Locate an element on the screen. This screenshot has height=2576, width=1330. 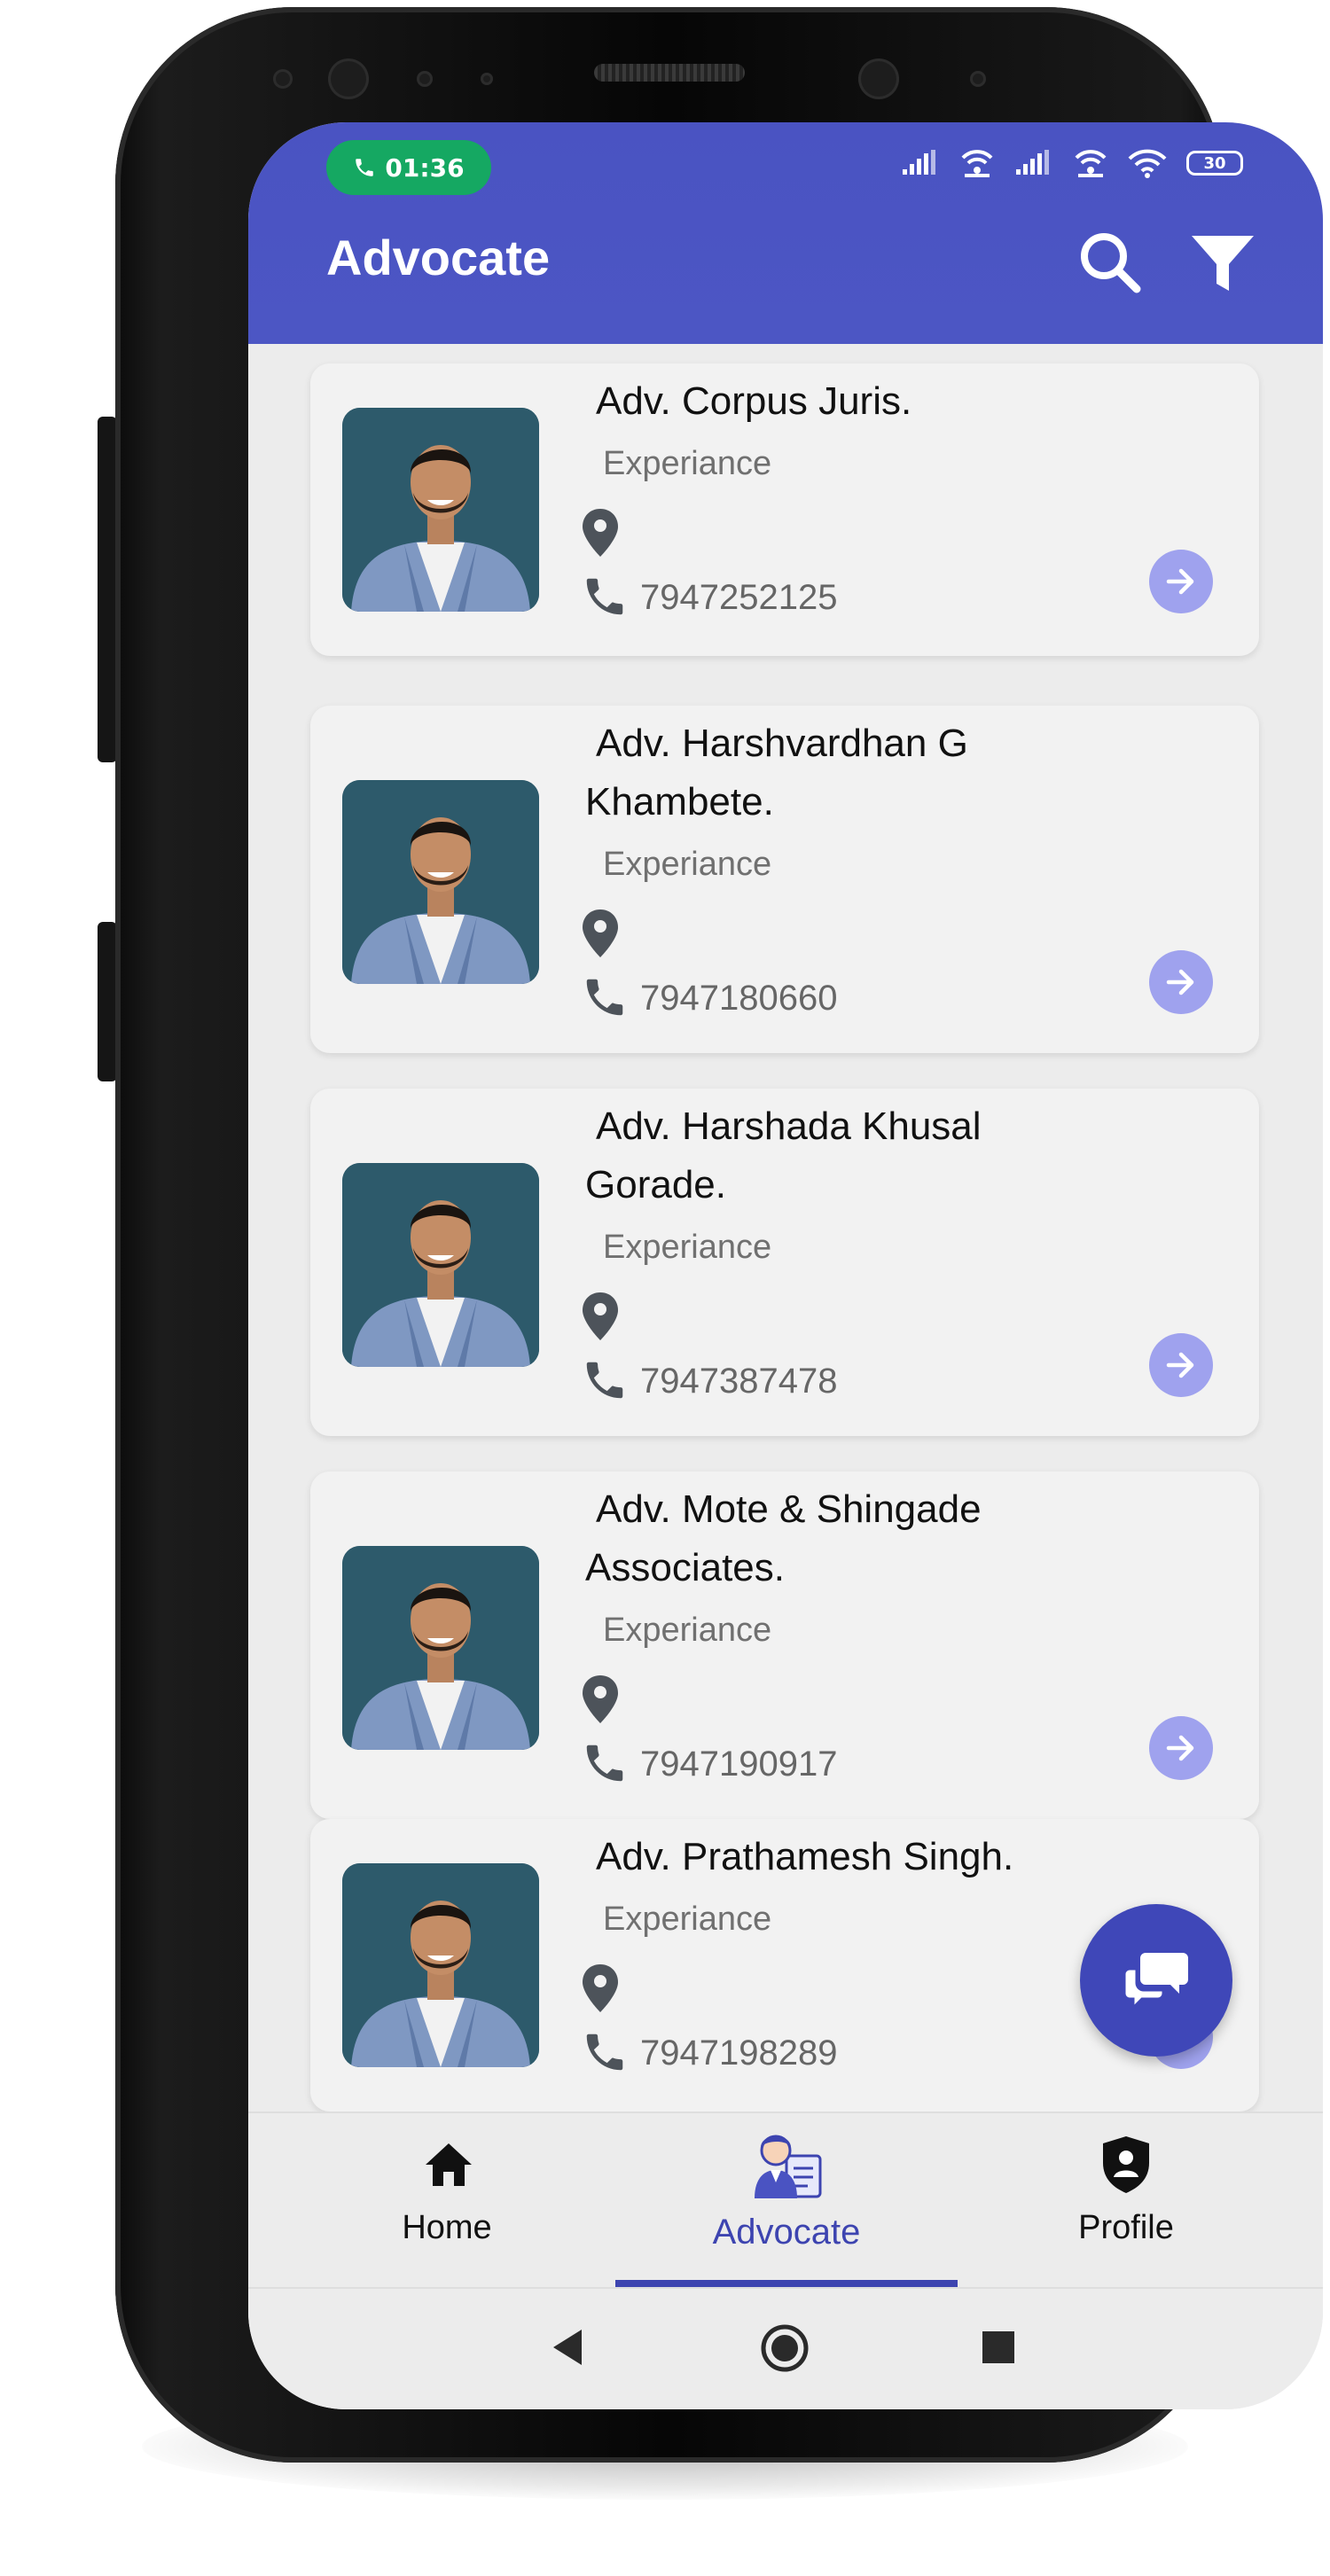
status-icons: 30 is located at coordinates (1072, 163).